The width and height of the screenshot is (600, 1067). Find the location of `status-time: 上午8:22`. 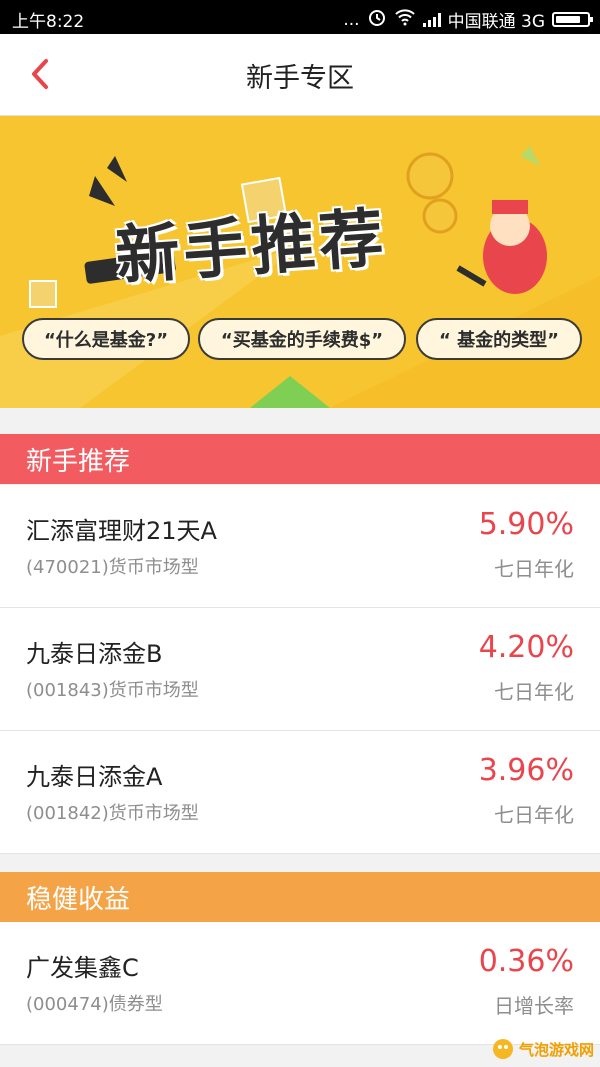

status-time: 上午8:22 is located at coordinates (48, 22).